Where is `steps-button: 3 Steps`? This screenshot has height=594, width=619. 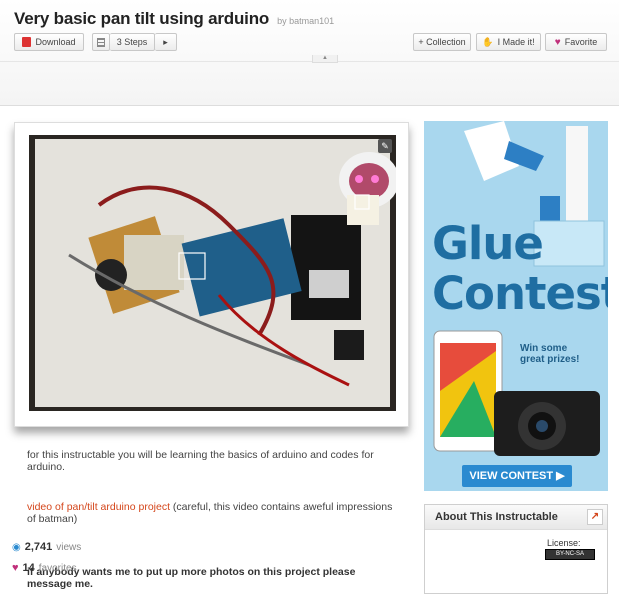 steps-button: 3 Steps is located at coordinates (132, 42).